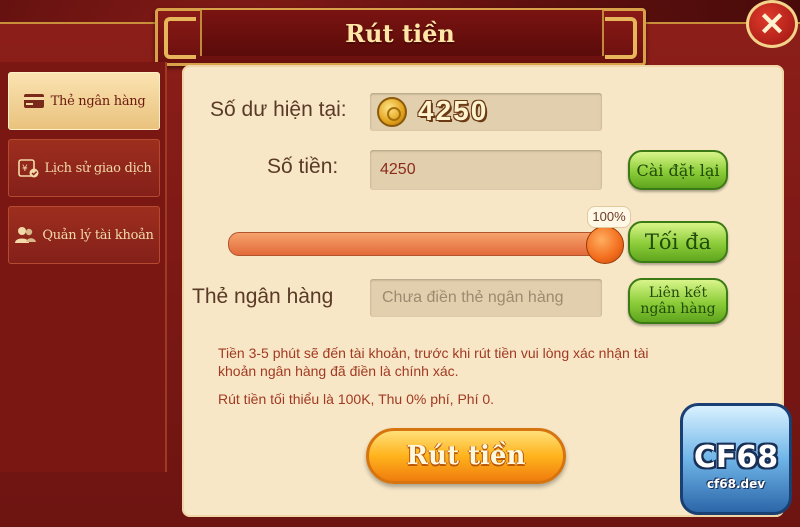 Image resolution: width=800 pixels, height=527 pixels. I want to click on balance-value: 4250, so click(453, 110).